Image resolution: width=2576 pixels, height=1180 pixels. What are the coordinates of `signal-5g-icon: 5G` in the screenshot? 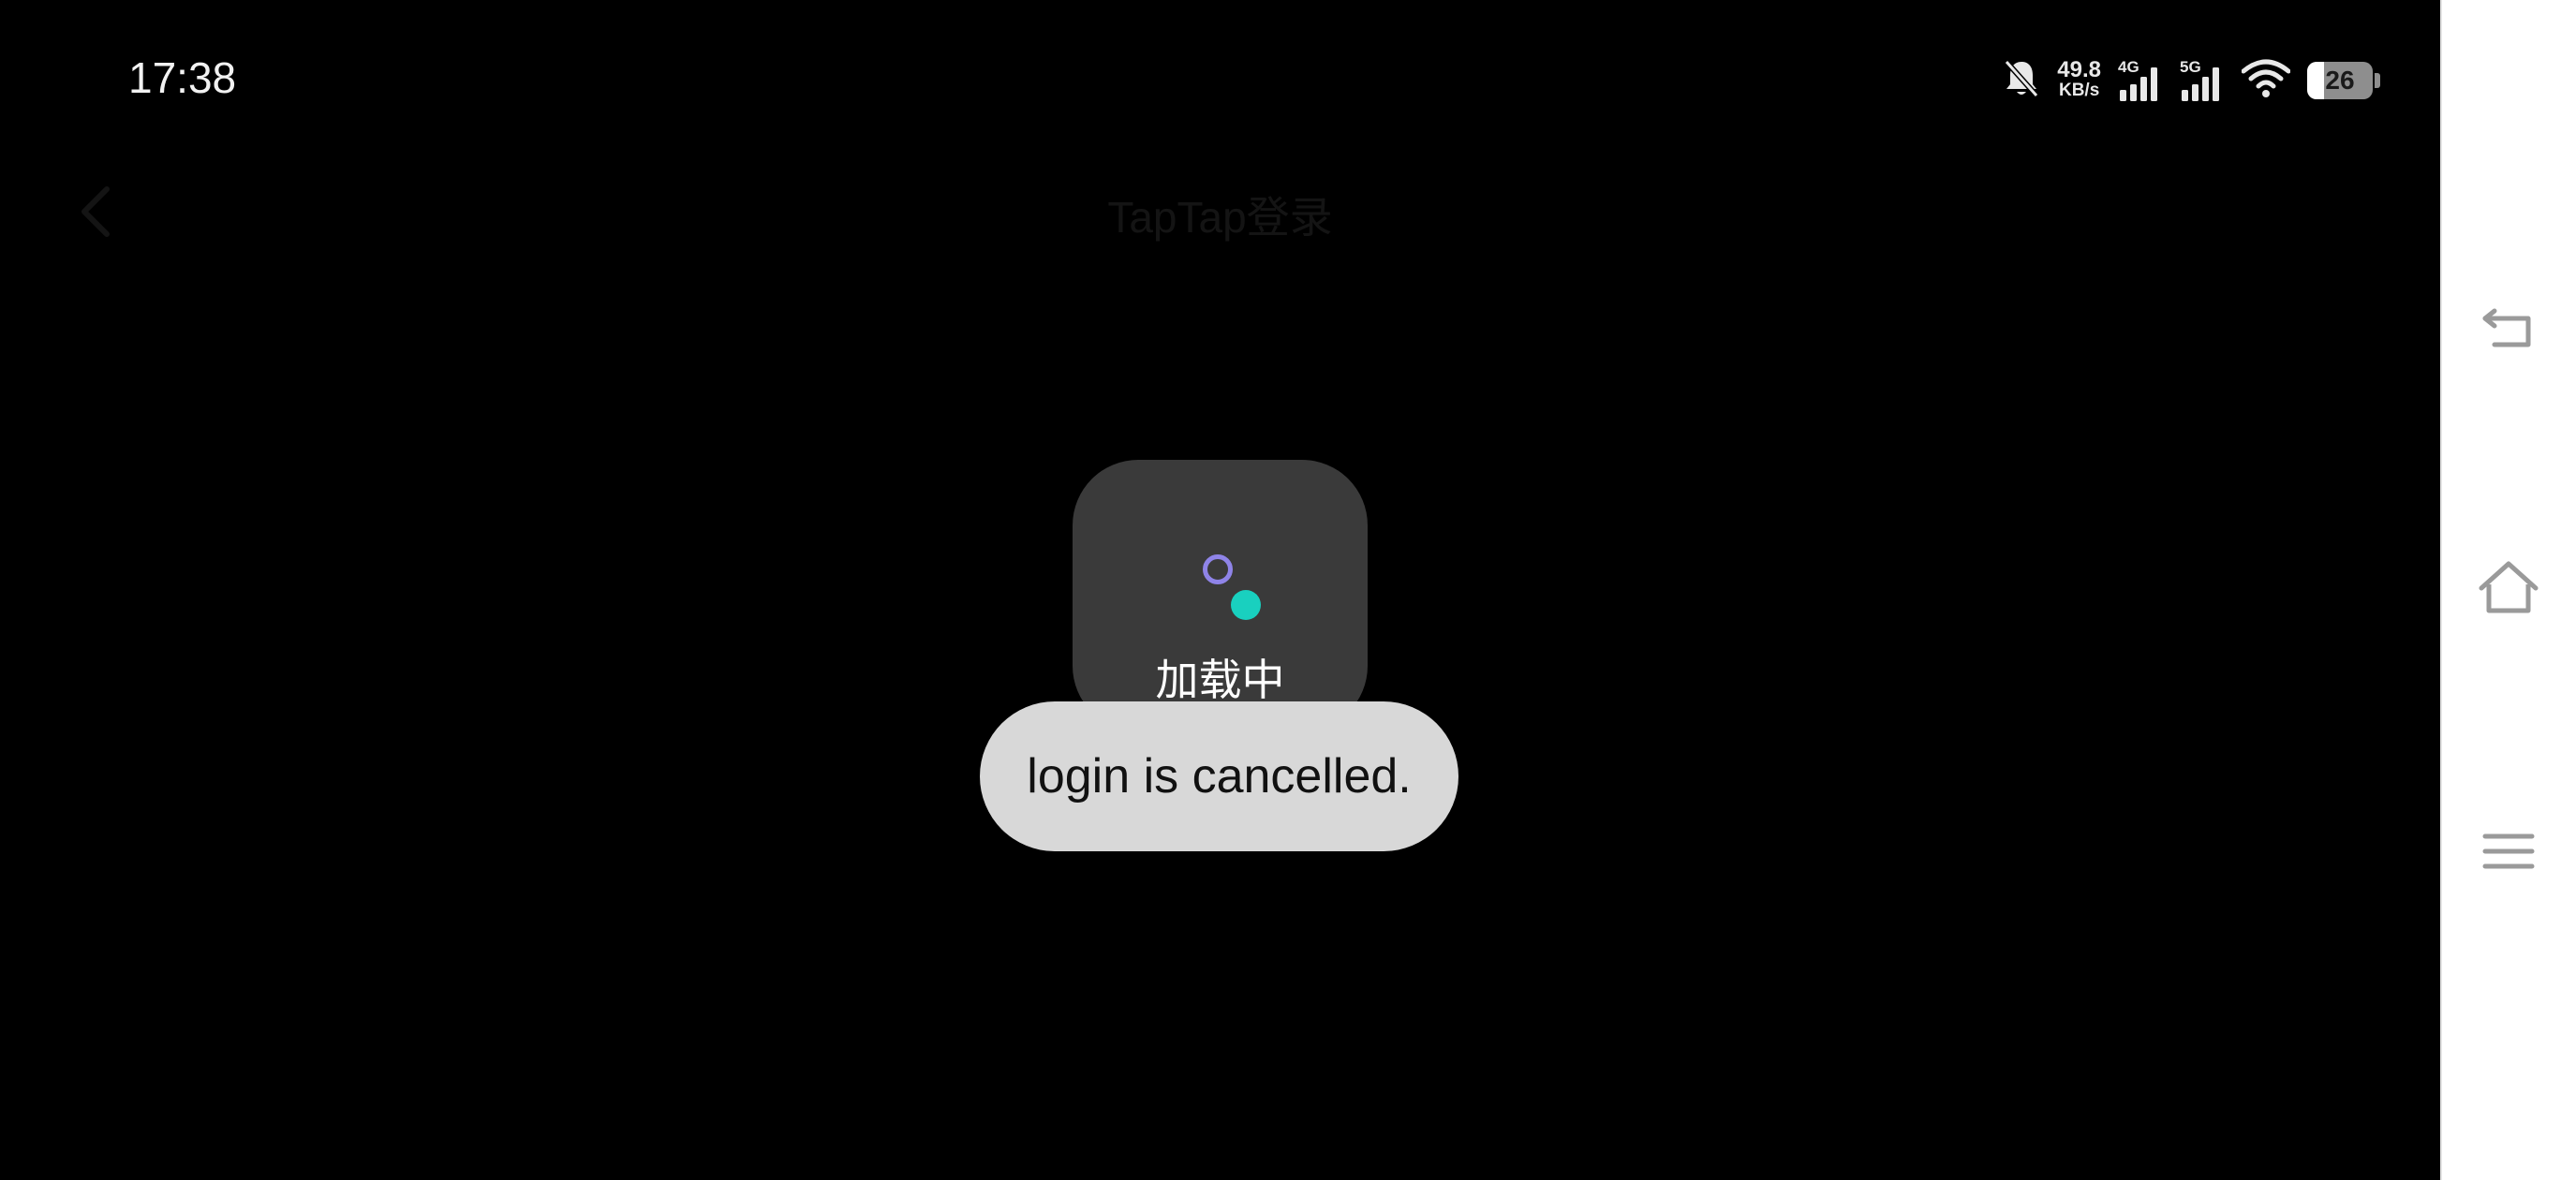 It's located at (2203, 80).